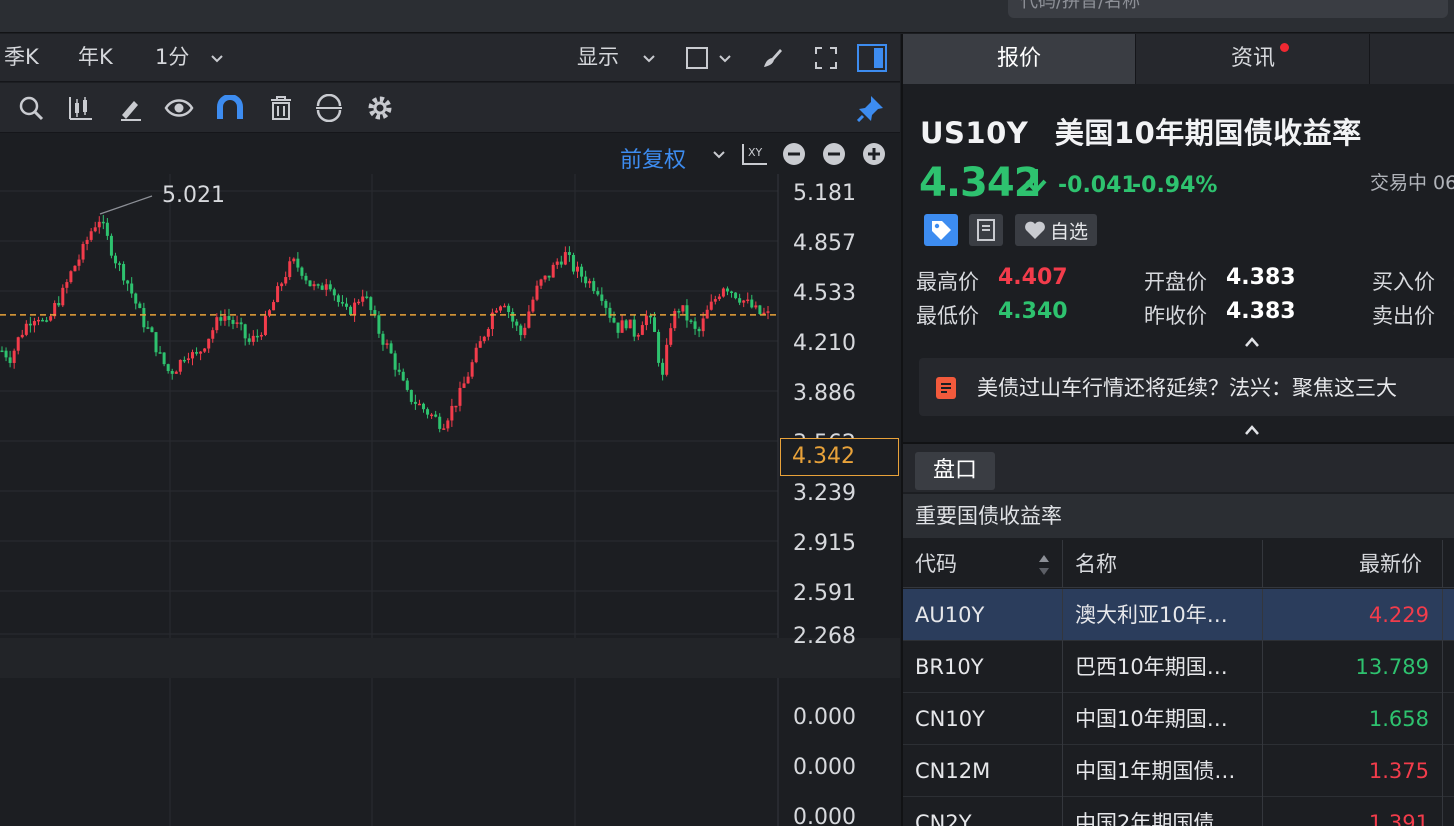  What do you see at coordinates (1175, 316) in the screenshot?
I see `field-label: 昨收价` at bounding box center [1175, 316].